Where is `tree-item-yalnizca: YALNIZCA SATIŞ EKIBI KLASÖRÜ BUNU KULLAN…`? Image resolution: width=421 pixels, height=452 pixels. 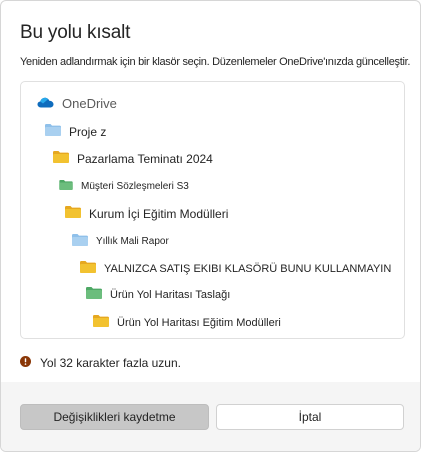
tree-item-yalnizca: YALNIZCA SATIŞ EKIBI KLASÖRÜ BUNU KULLAN… is located at coordinates (235, 268).